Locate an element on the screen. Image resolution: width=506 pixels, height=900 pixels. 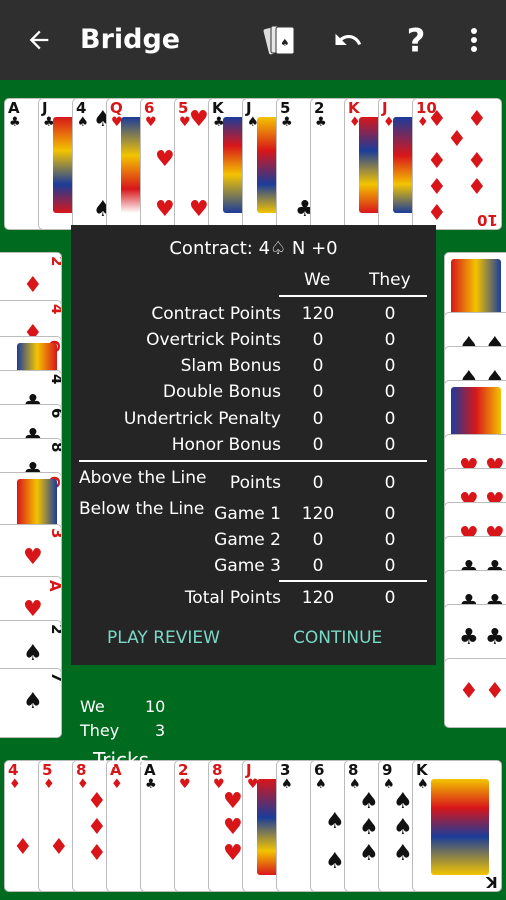
tricks-they-label: They is located at coordinates (100, 730).